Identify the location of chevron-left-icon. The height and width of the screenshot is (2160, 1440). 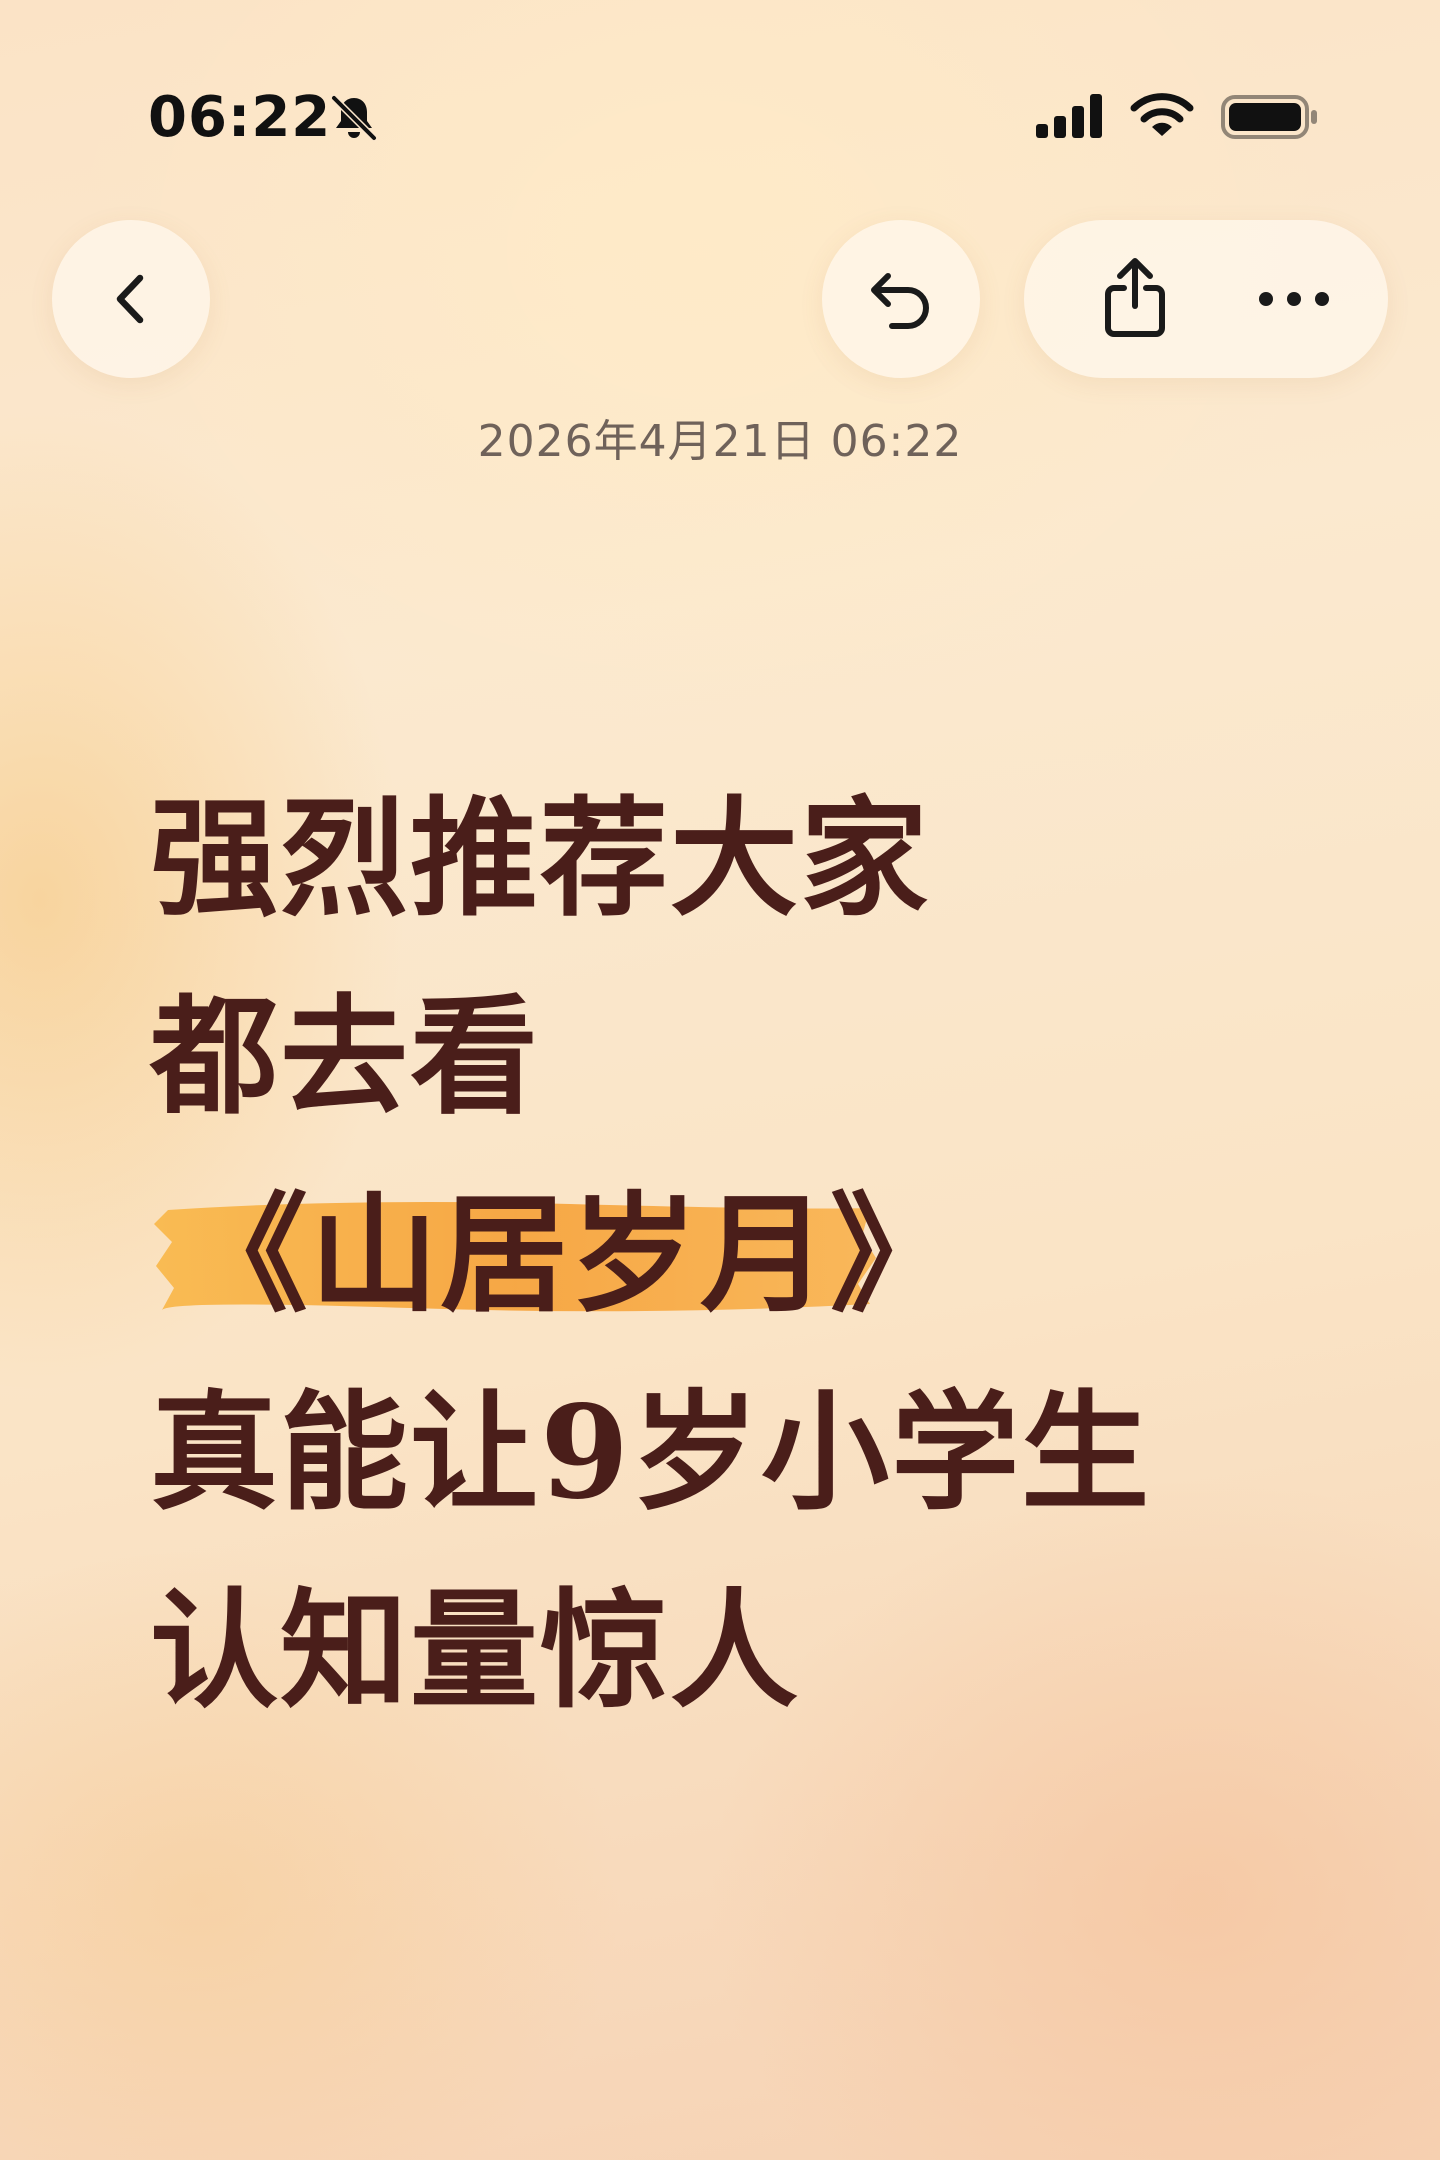
(130, 299).